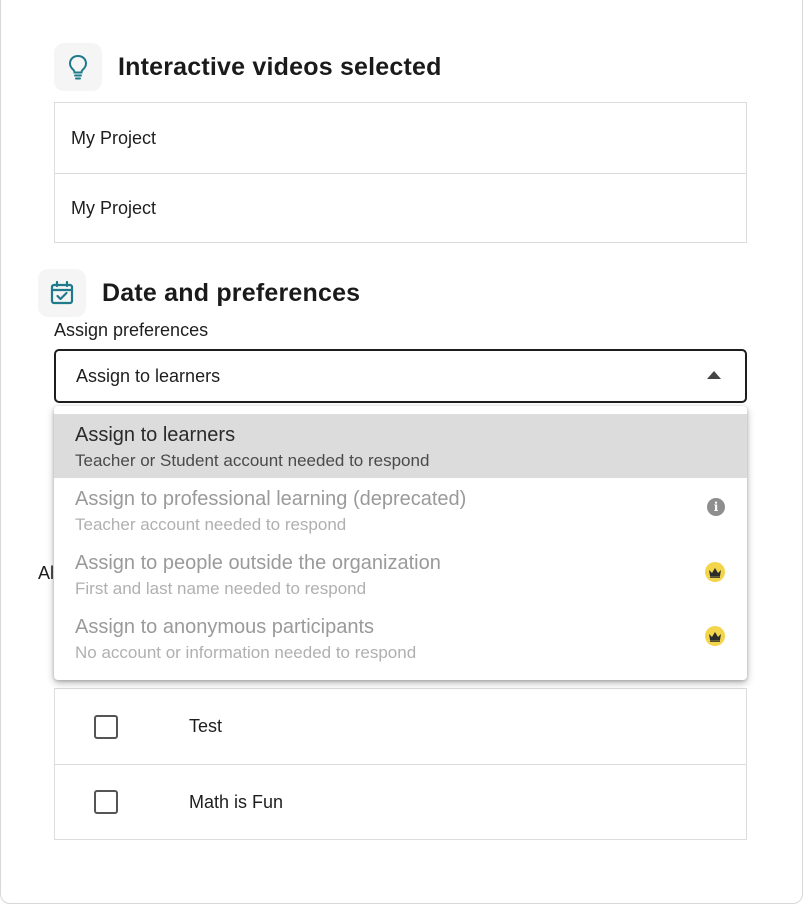 This screenshot has height=906, width=811. I want to click on lightbulb-icon, so click(78, 67).